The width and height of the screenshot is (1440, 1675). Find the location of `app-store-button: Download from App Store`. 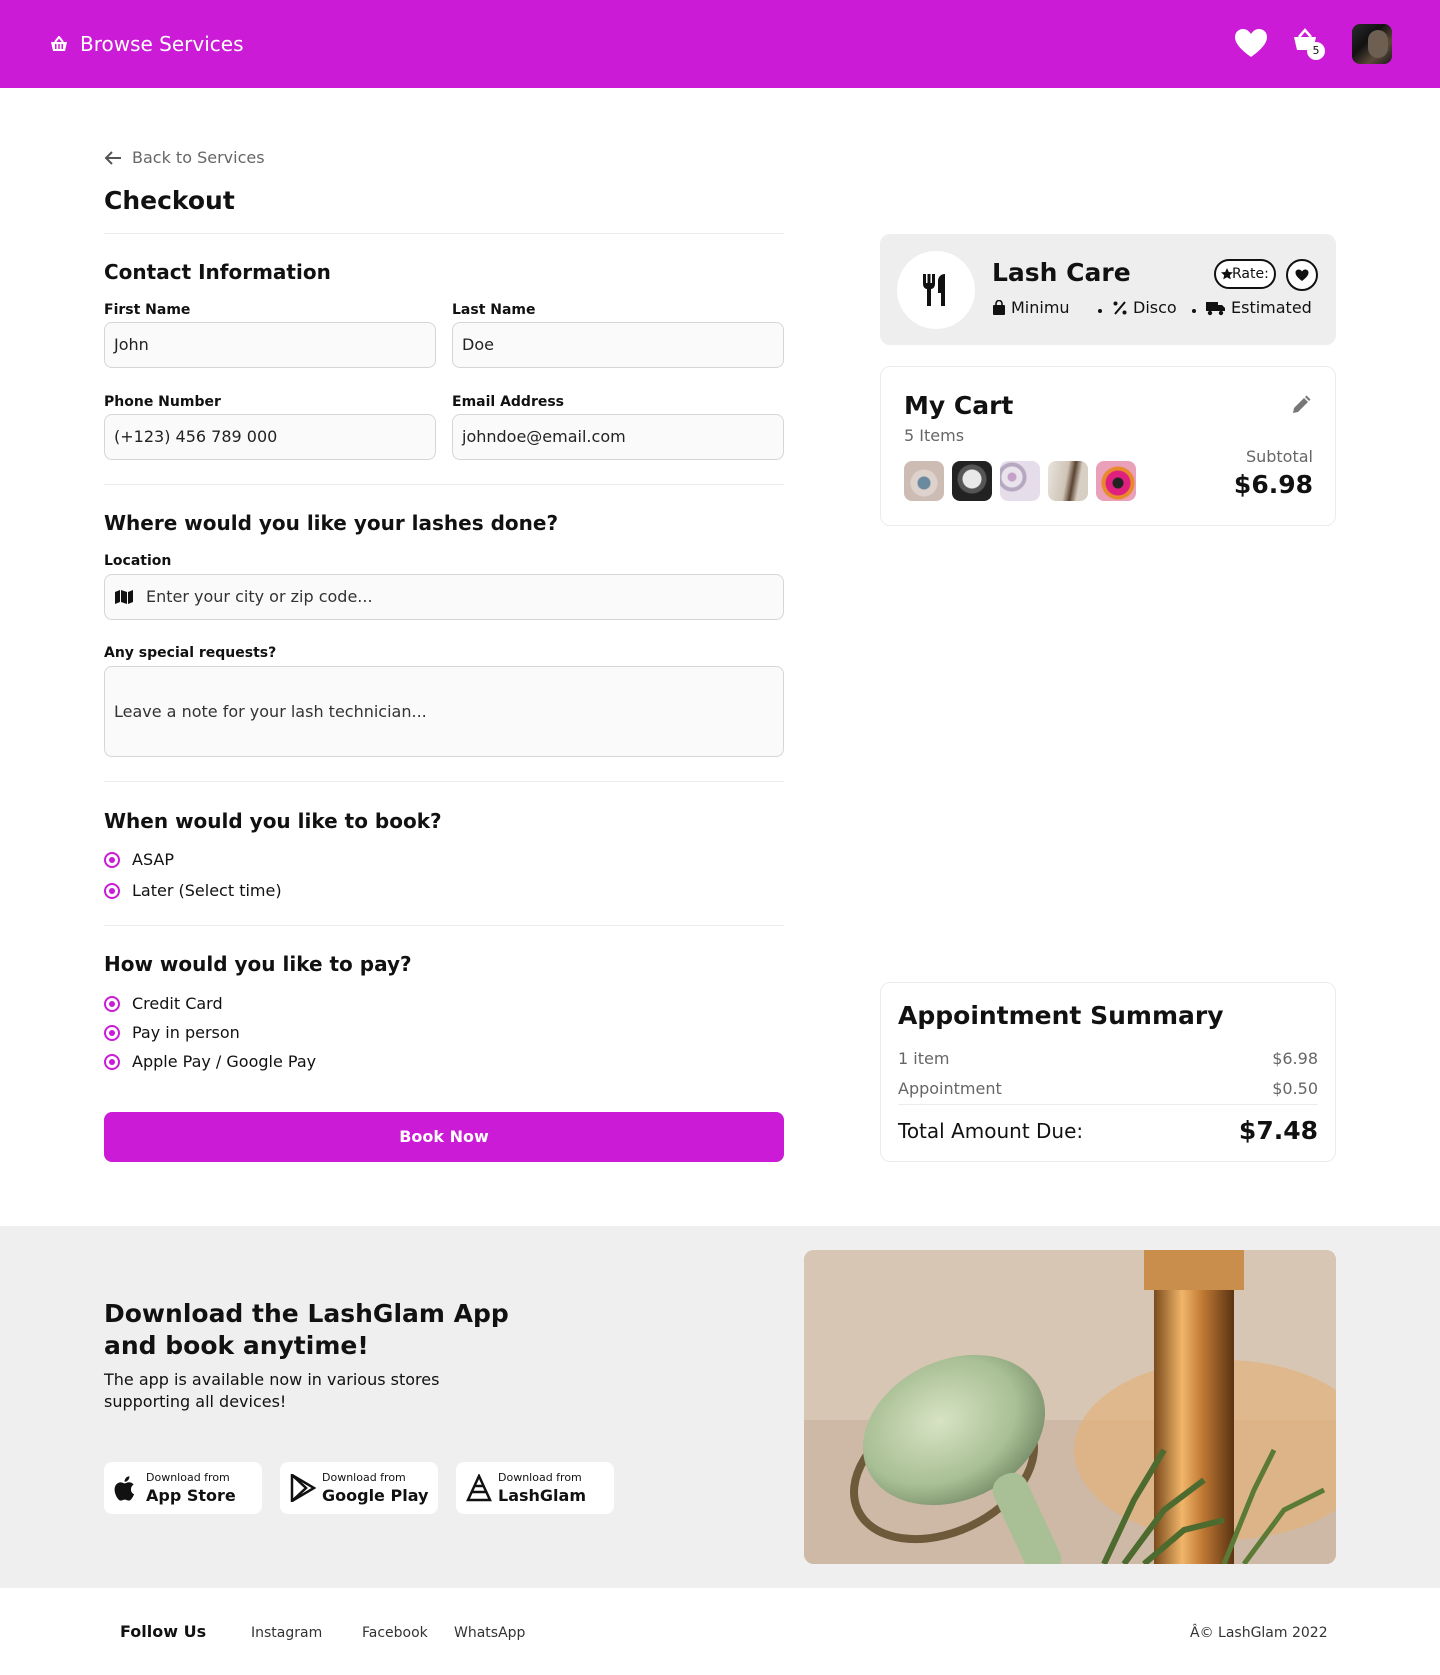

app-store-button: Download from App Store is located at coordinates (183, 1488).